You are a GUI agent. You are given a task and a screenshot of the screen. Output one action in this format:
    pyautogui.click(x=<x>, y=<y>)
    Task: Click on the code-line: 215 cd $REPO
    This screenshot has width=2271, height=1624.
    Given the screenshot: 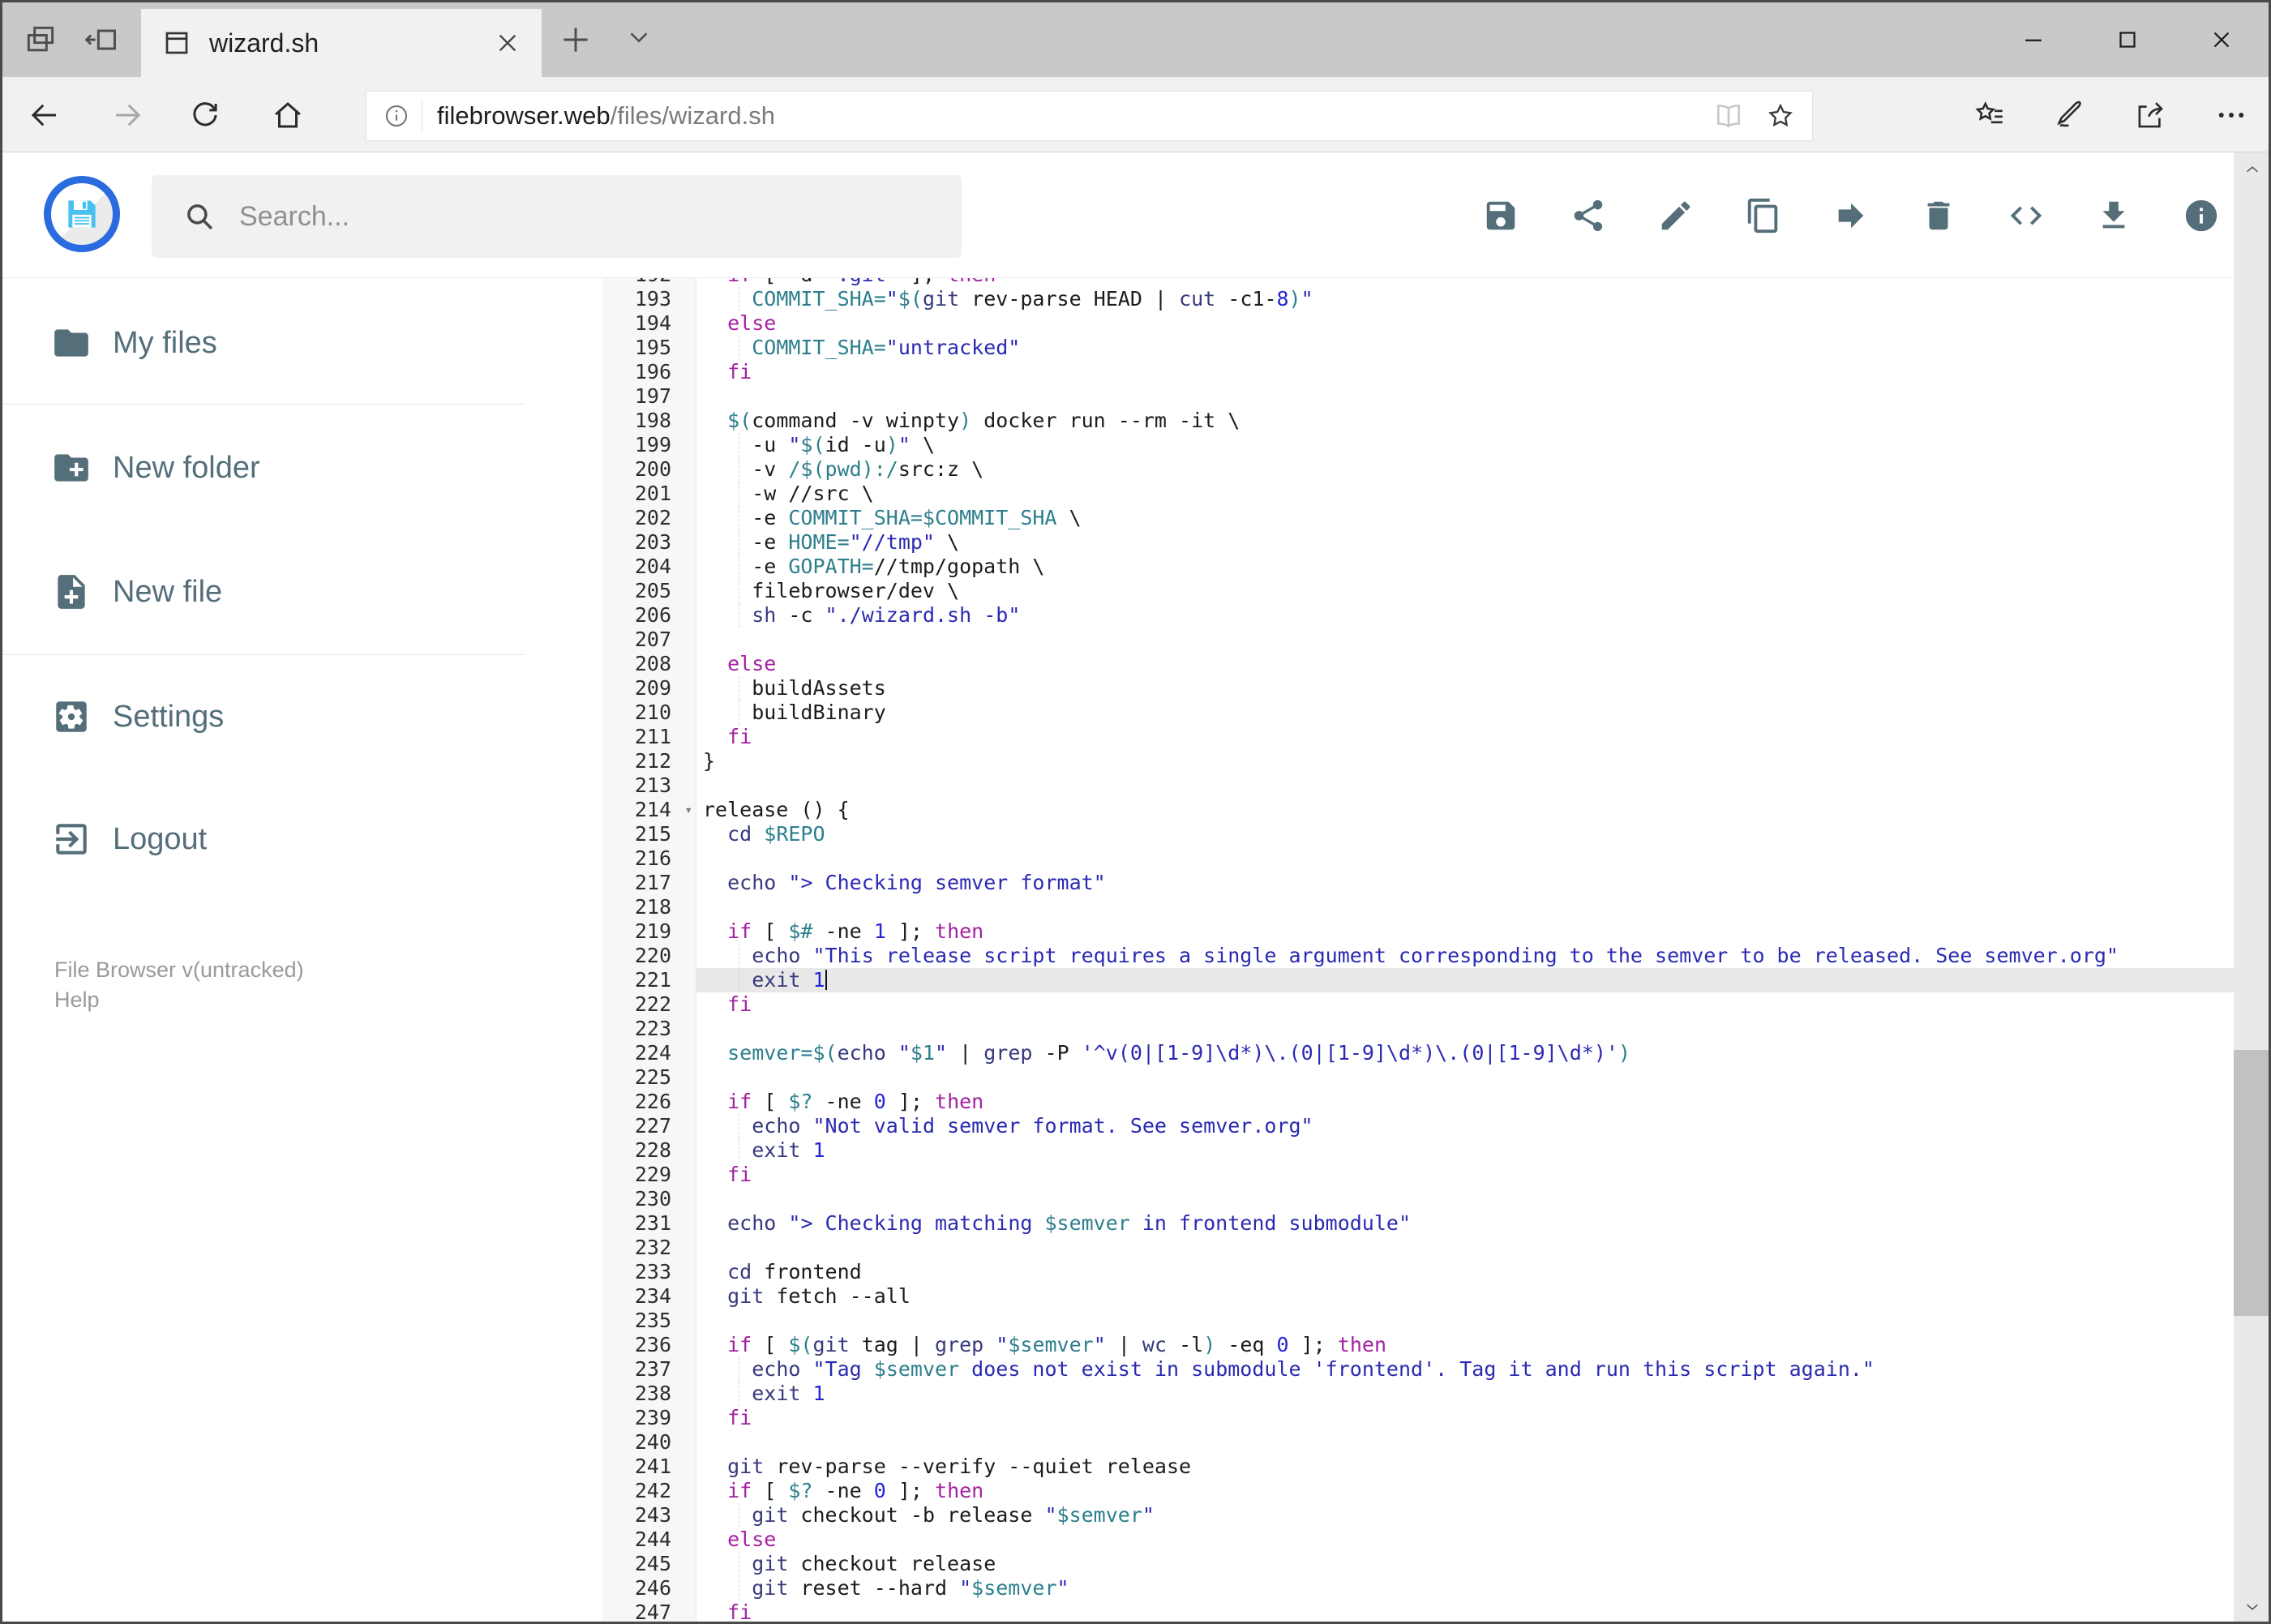 What is the action you would take?
    pyautogui.click(x=1418, y=834)
    